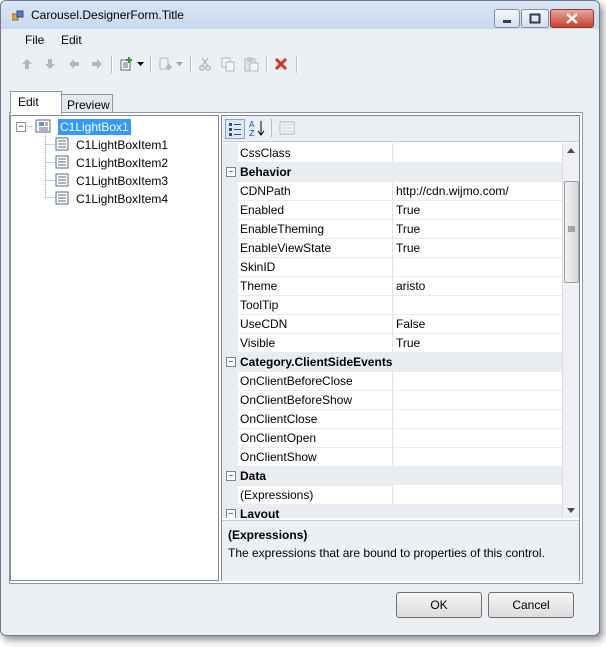  I want to click on property-row-onclientclose: OnClientClose, so click(392, 419).